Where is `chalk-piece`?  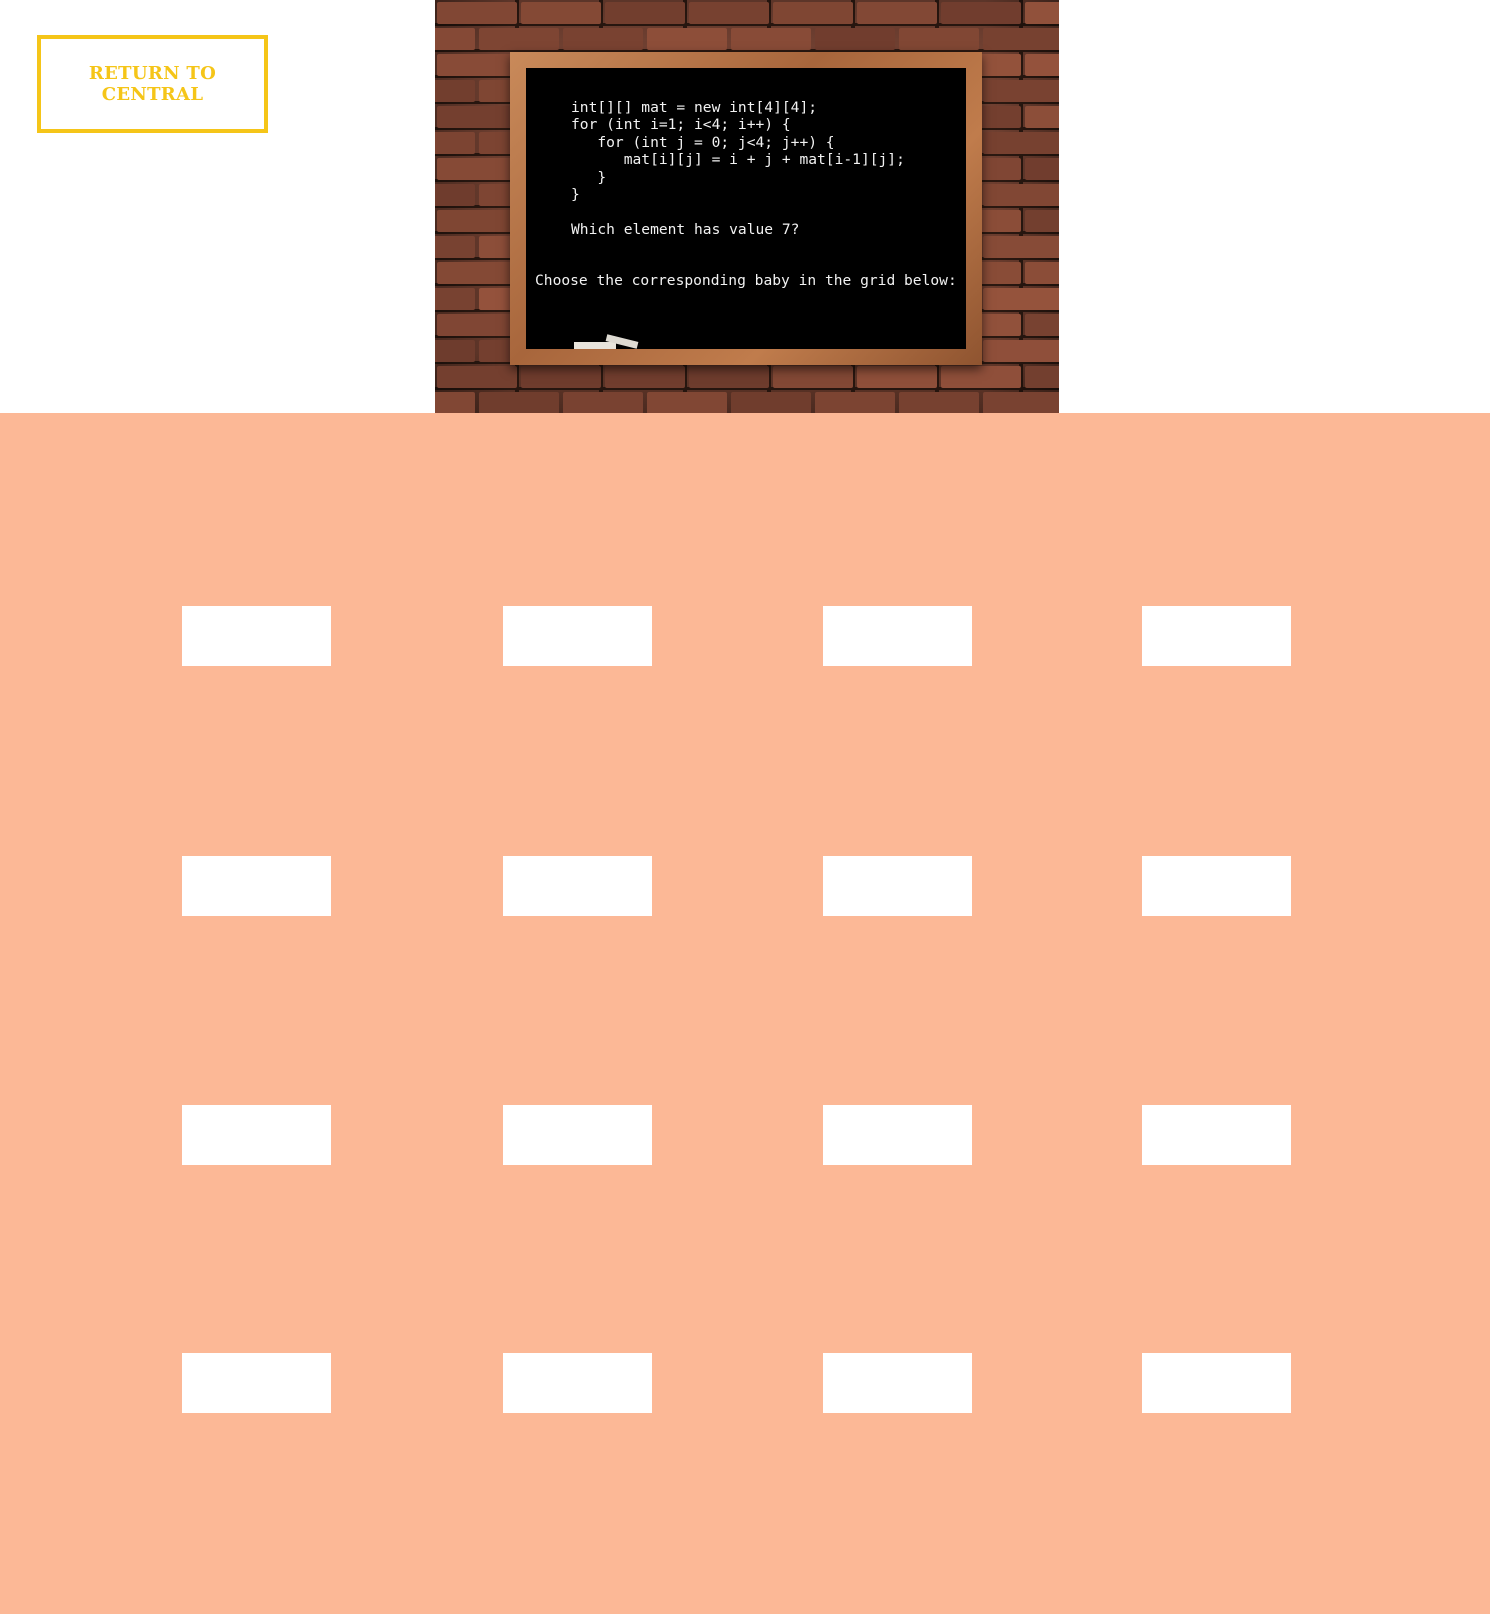
chalk-piece is located at coordinates (595, 345).